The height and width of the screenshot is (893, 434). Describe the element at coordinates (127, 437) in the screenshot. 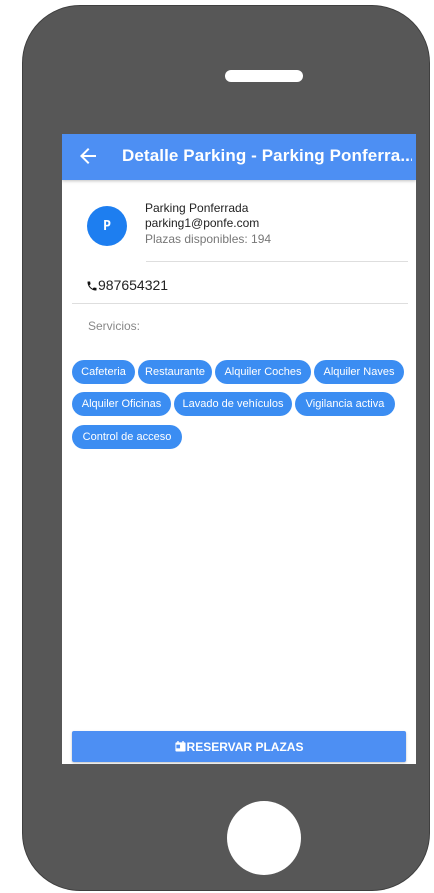

I see `service-chip: Control de acceso` at that location.